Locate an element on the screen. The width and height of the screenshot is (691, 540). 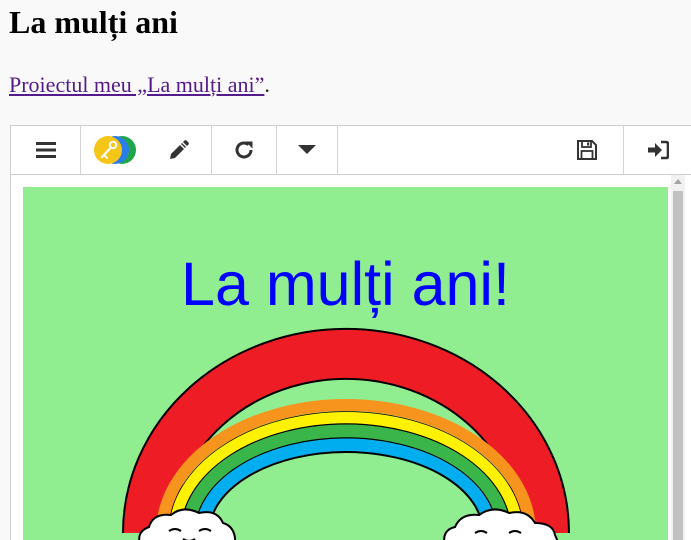
key-toggle-button is located at coordinates (114, 150).